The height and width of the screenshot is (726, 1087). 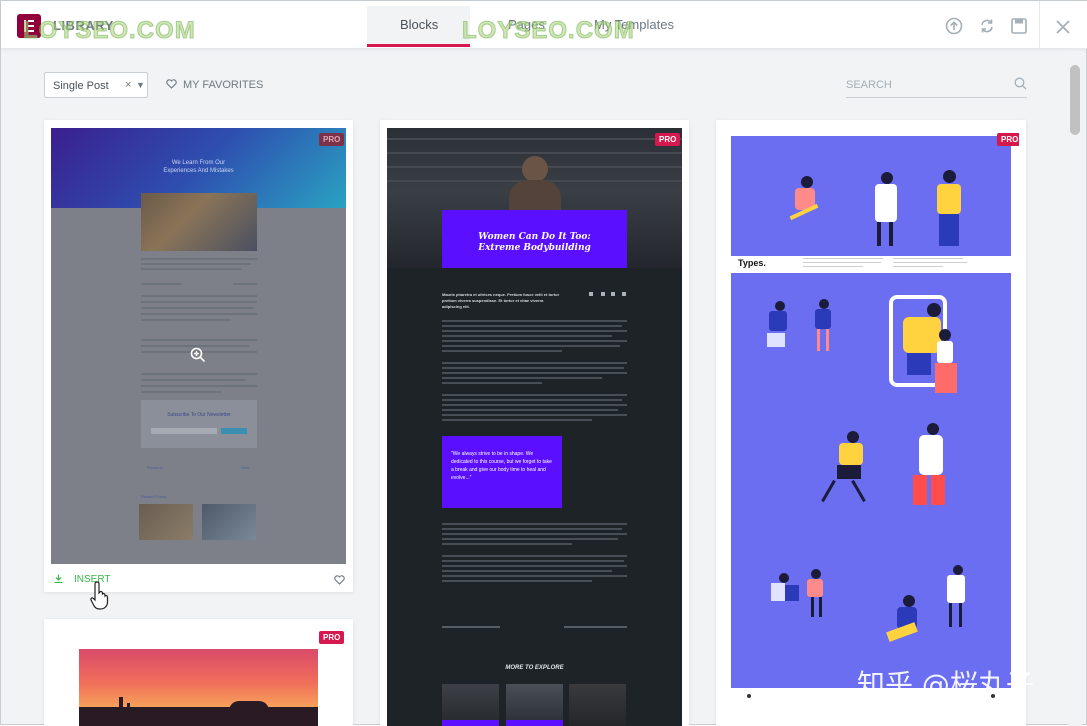 I want to click on search-icon, so click(x=1020, y=83).